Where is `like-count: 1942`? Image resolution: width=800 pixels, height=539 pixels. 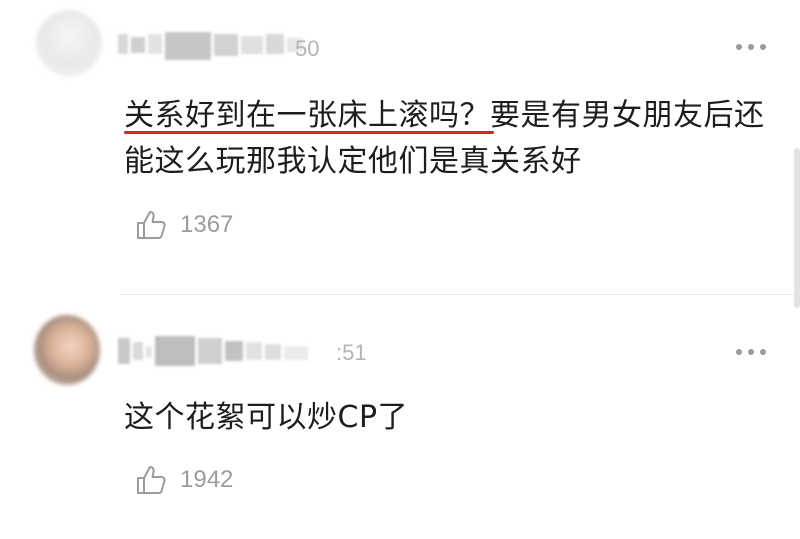 like-count: 1942 is located at coordinates (207, 479).